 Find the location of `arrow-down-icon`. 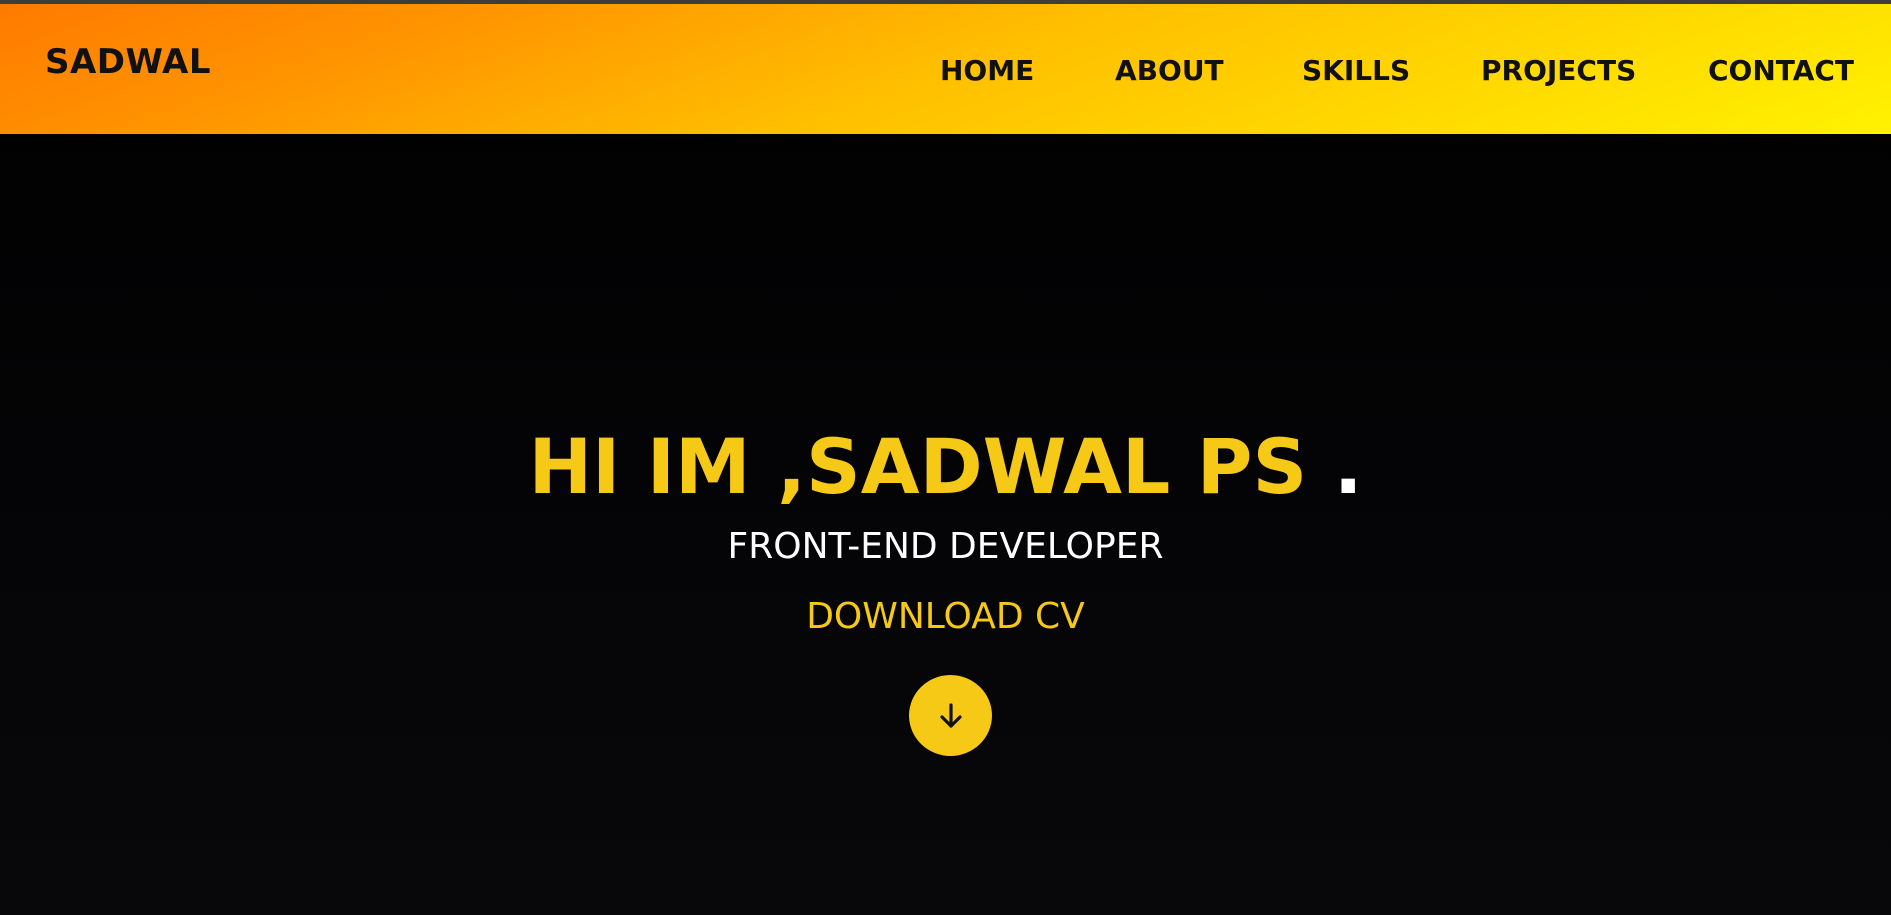

arrow-down-icon is located at coordinates (950, 715).